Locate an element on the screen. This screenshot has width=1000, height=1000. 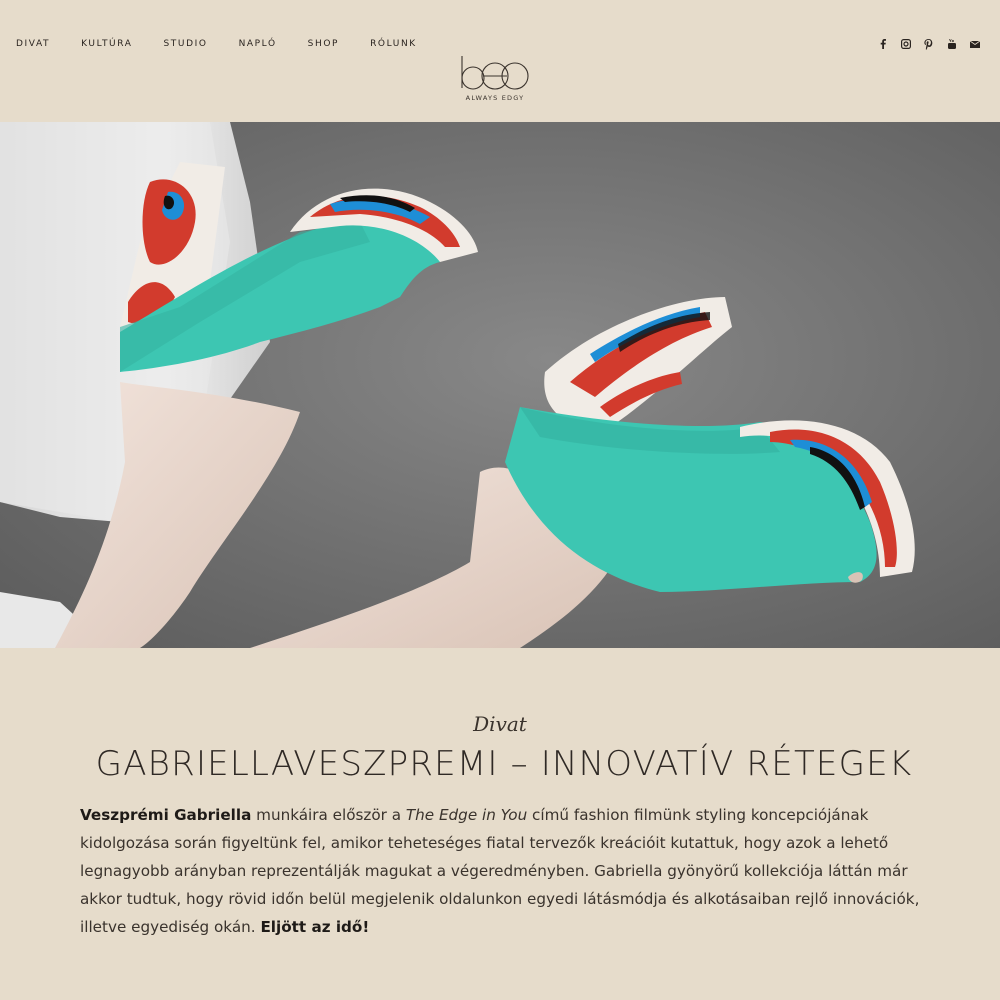
article-closing: Eljött az idő! is located at coordinates (315, 927).